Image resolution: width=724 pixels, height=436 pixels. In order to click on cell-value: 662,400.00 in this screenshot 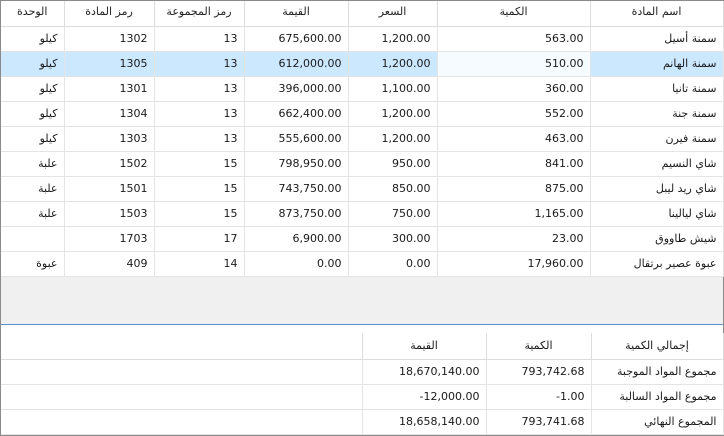, I will do `click(296, 114)`.